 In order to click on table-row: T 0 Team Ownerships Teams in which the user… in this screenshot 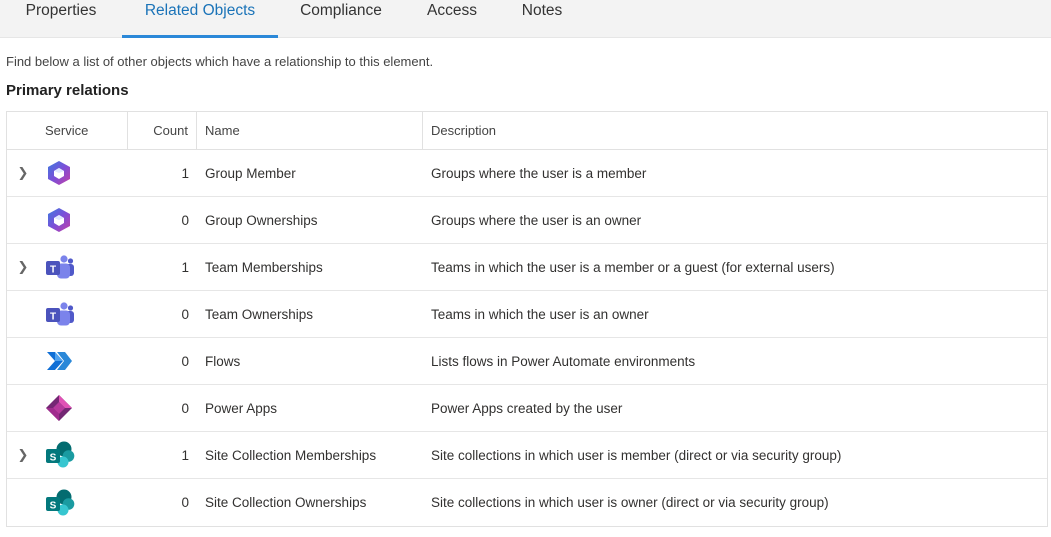, I will do `click(527, 314)`.